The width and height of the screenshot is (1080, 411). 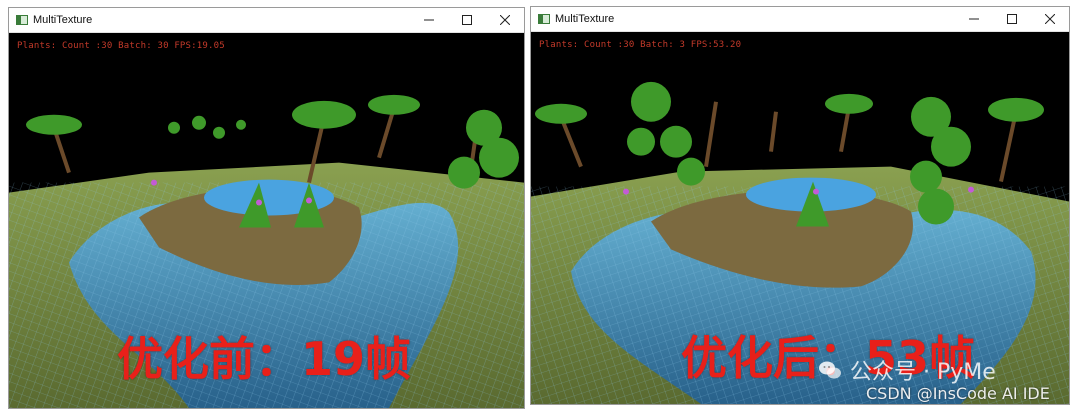 I want to click on hud-stats: Plants: Count :30 Batch: 3 FPS:53.20, so click(x=640, y=45).